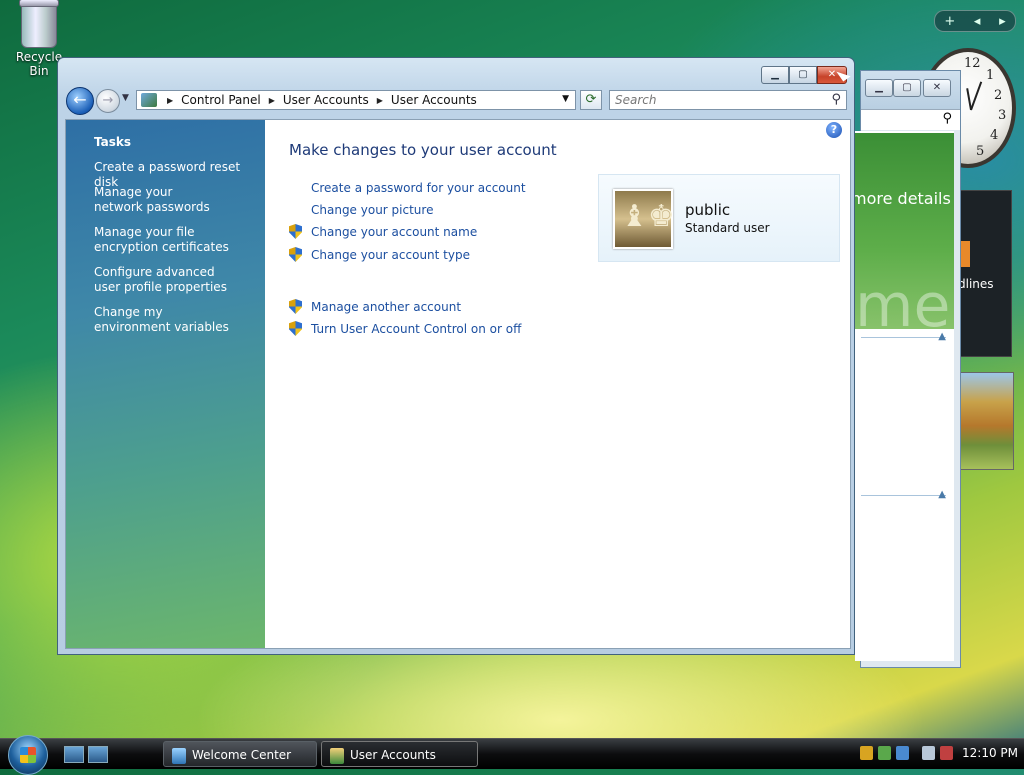  Describe the element at coordinates (902, 753) in the screenshot. I see `windows-update-icon` at that location.